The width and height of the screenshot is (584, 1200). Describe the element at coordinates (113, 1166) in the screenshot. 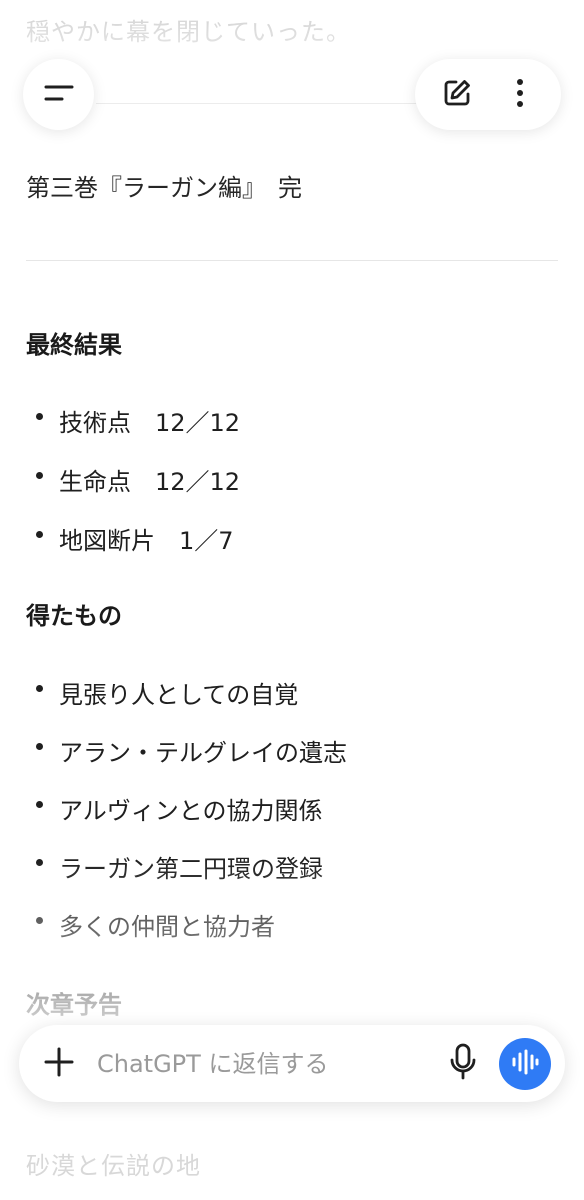

I see `scrolled-text-bottom: 砂漠と伝説の地` at that location.